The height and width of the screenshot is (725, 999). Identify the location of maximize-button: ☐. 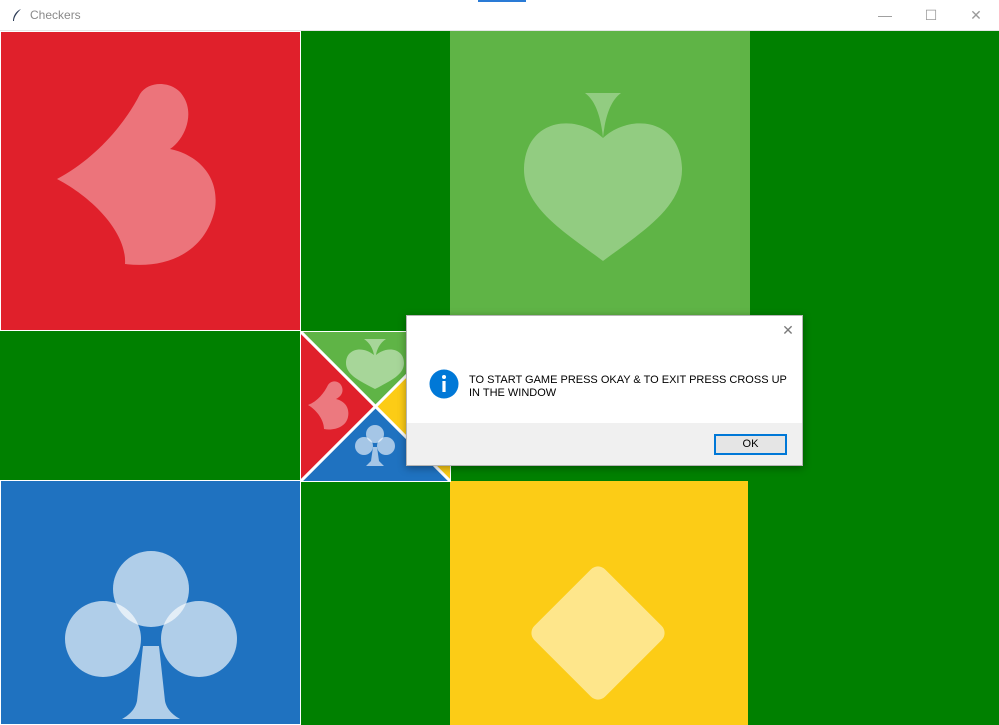
(931, 15).